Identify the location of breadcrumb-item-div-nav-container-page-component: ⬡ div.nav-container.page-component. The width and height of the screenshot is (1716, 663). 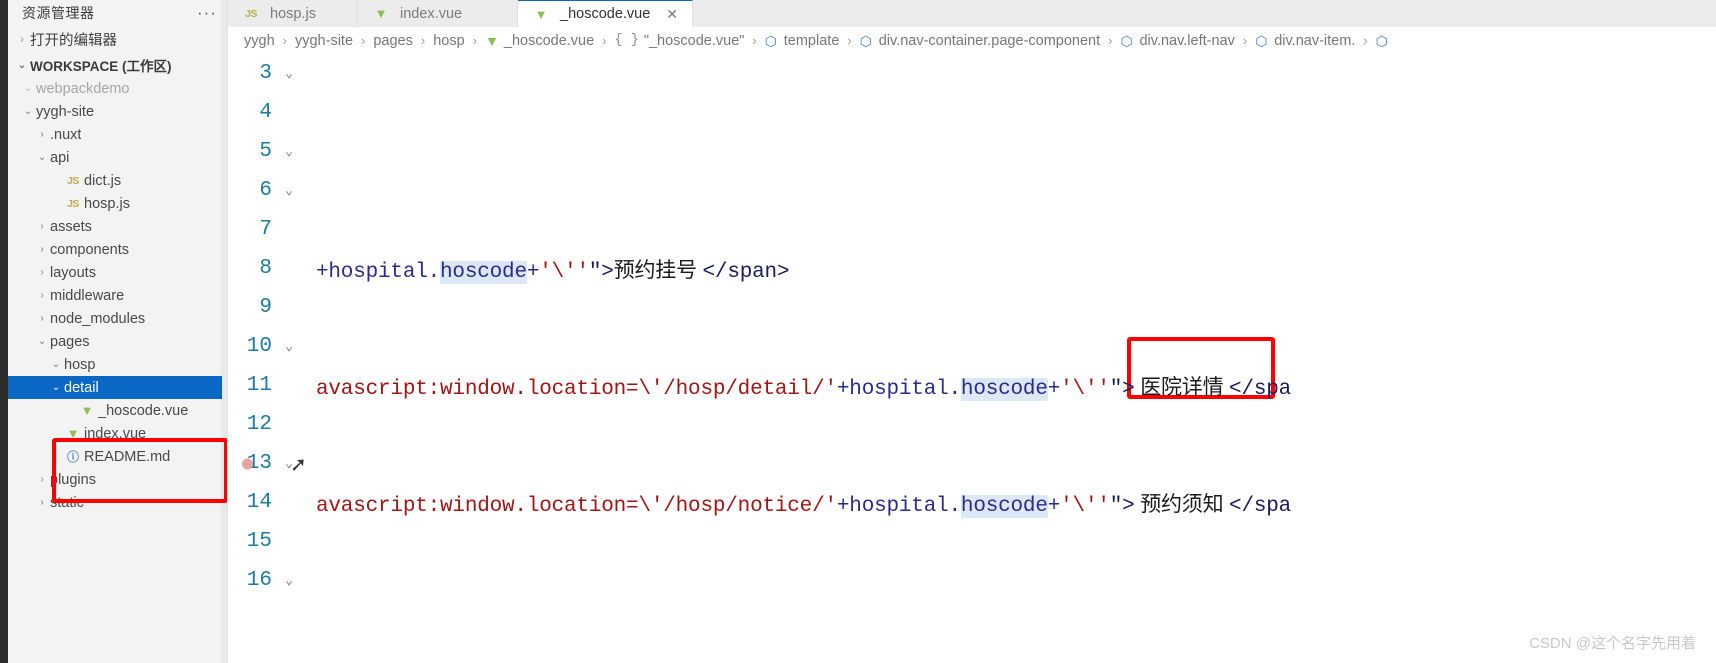
(980, 41).